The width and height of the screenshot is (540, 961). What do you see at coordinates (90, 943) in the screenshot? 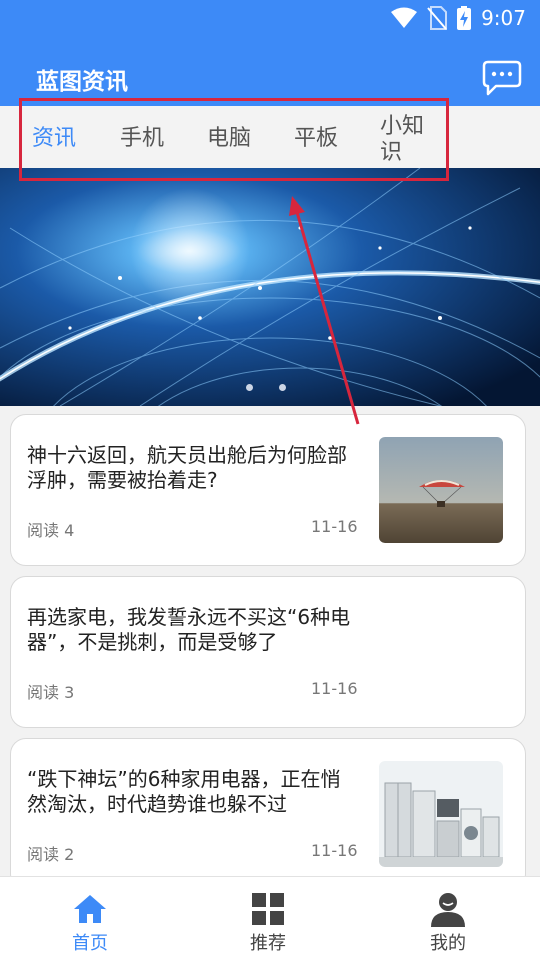
I see `nav-home-label: 首页` at bounding box center [90, 943].